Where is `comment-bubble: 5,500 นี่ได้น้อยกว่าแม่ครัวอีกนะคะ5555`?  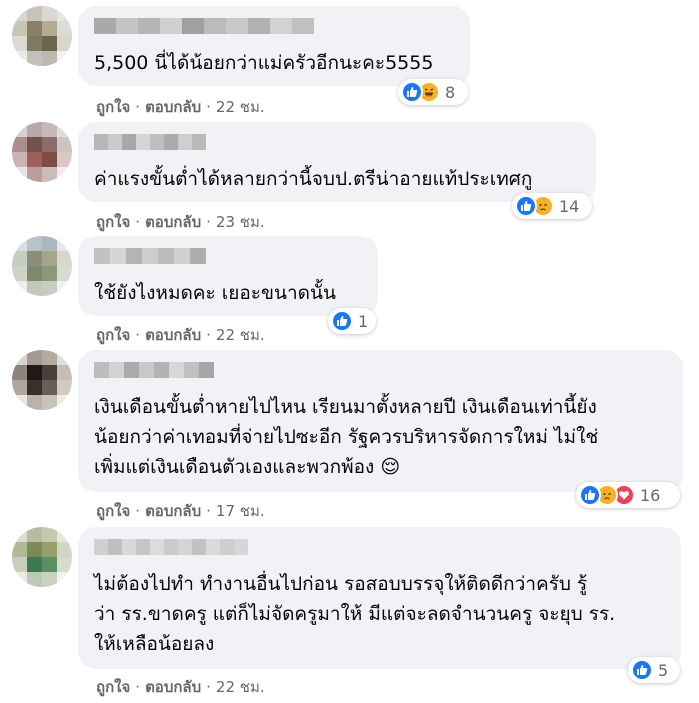 comment-bubble: 5,500 นี่ได้น้อยกว่าแม่ครัวอีกนะคะ5555 is located at coordinates (274, 46).